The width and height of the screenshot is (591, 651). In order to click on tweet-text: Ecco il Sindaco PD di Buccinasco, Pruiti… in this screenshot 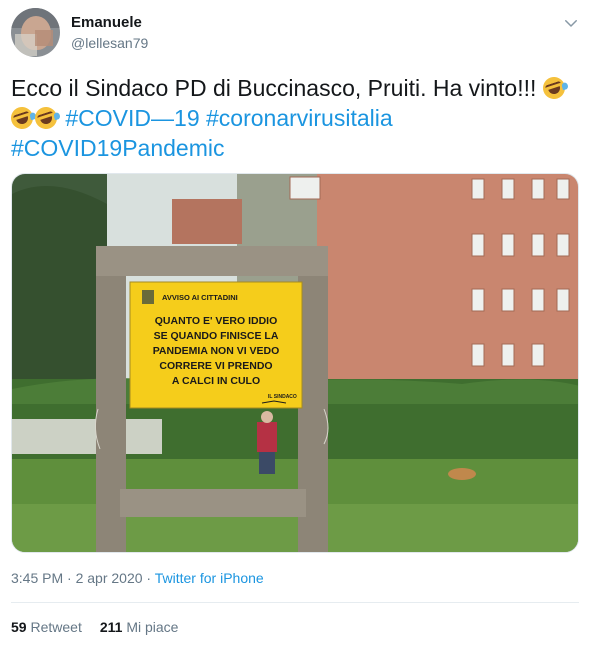, I will do `click(292, 118)`.